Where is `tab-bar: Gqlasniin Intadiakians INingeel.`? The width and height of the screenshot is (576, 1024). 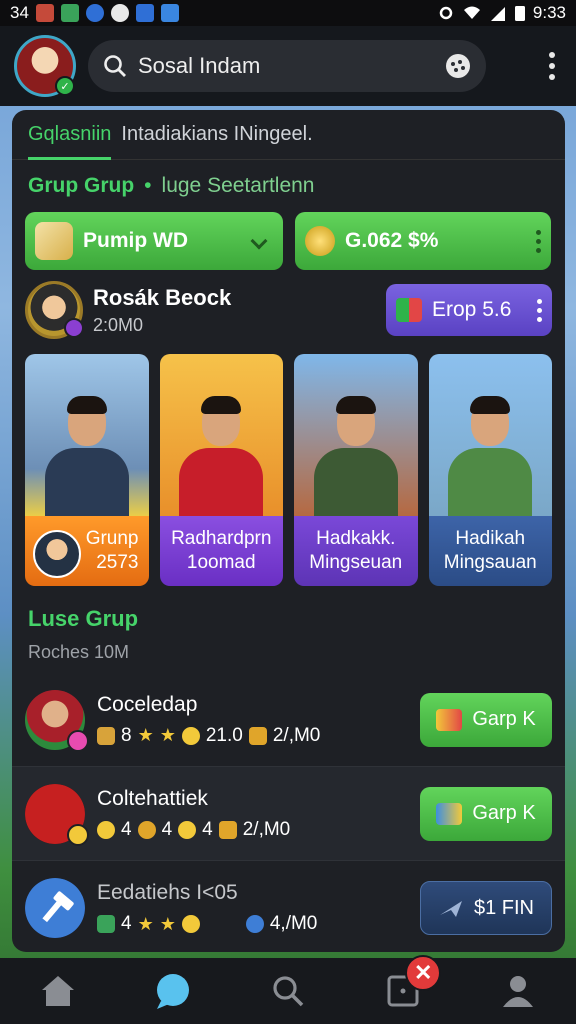
tab-bar: Gqlasniin Intadiakians INingeel. is located at coordinates (288, 135).